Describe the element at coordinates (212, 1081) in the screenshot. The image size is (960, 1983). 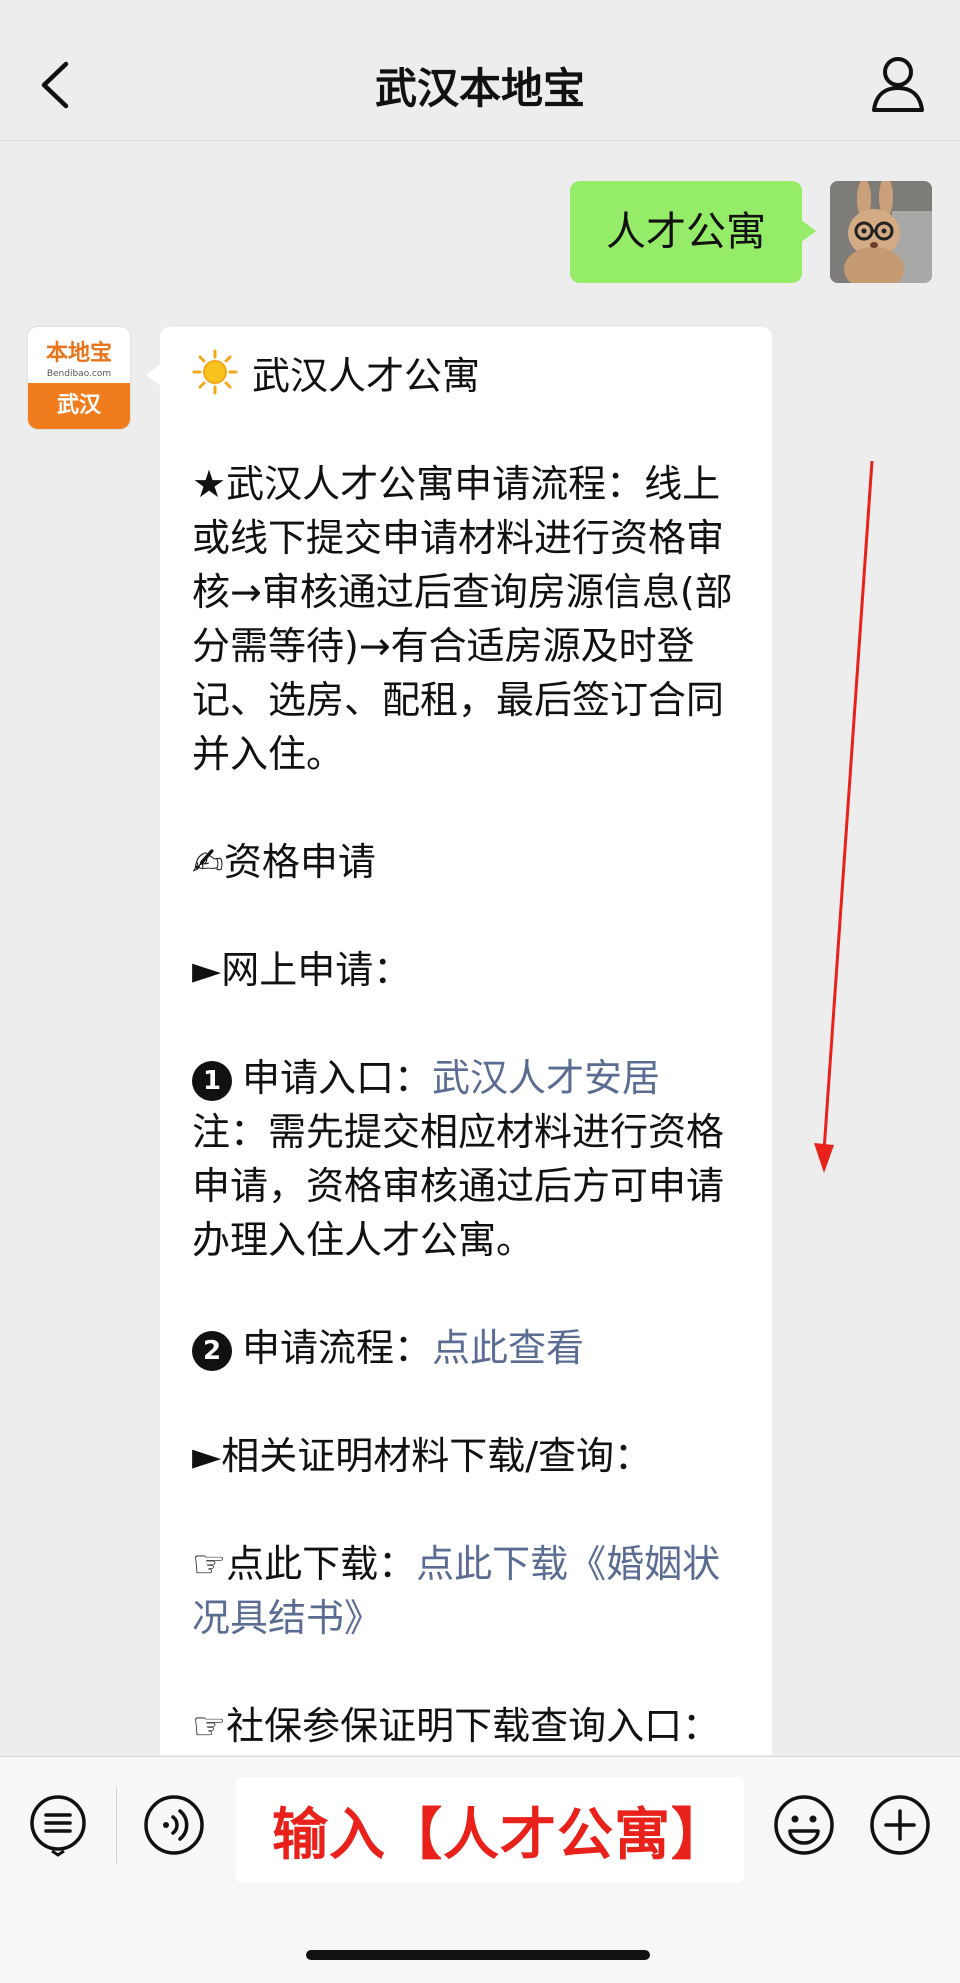
I see `number-one-icon: 1` at that location.